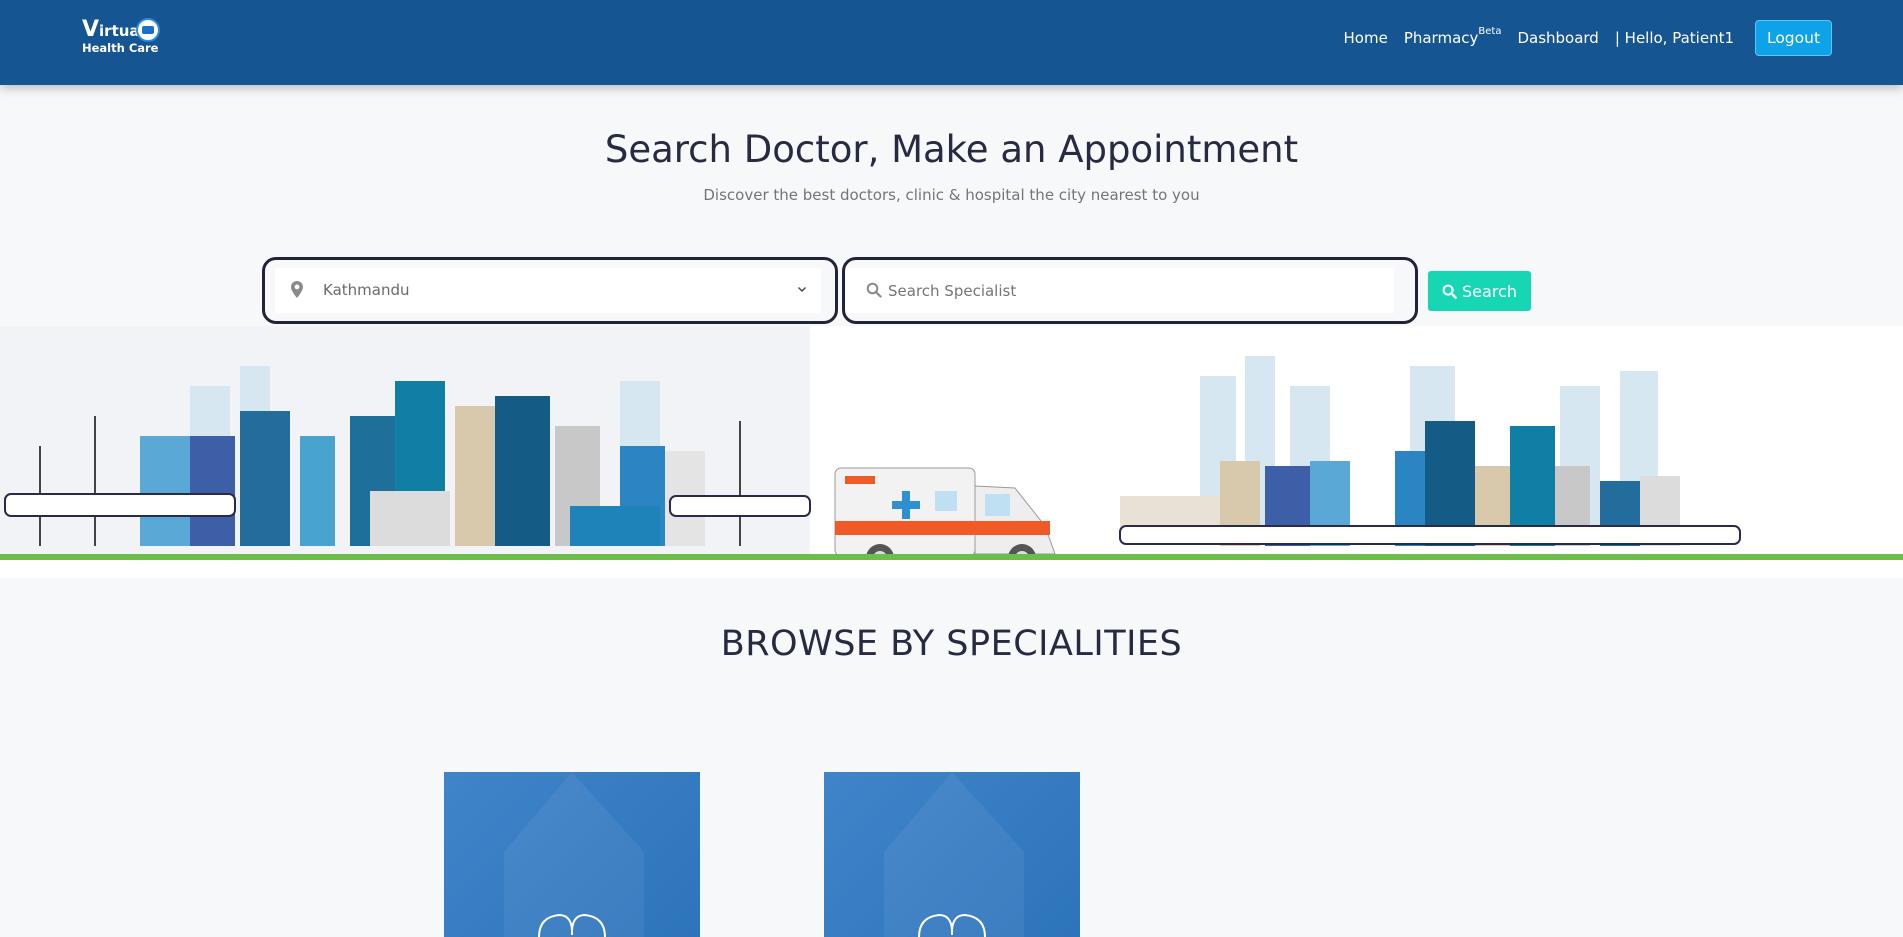 Image resolution: width=1903 pixels, height=937 pixels. I want to click on location-pin-icon, so click(297, 289).